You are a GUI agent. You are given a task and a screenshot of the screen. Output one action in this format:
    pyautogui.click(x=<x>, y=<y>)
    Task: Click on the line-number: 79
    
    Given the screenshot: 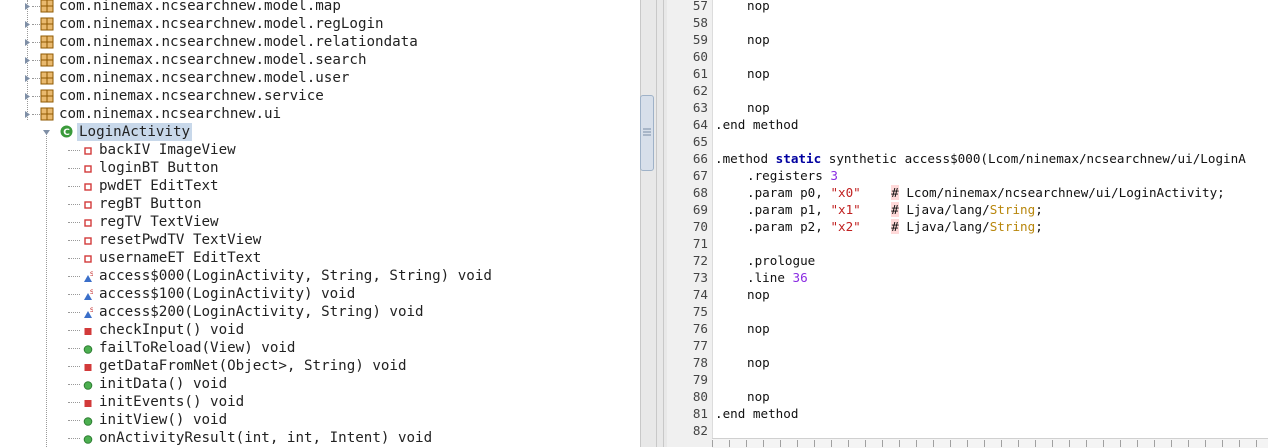 What is the action you would take?
    pyautogui.click(x=700, y=379)
    